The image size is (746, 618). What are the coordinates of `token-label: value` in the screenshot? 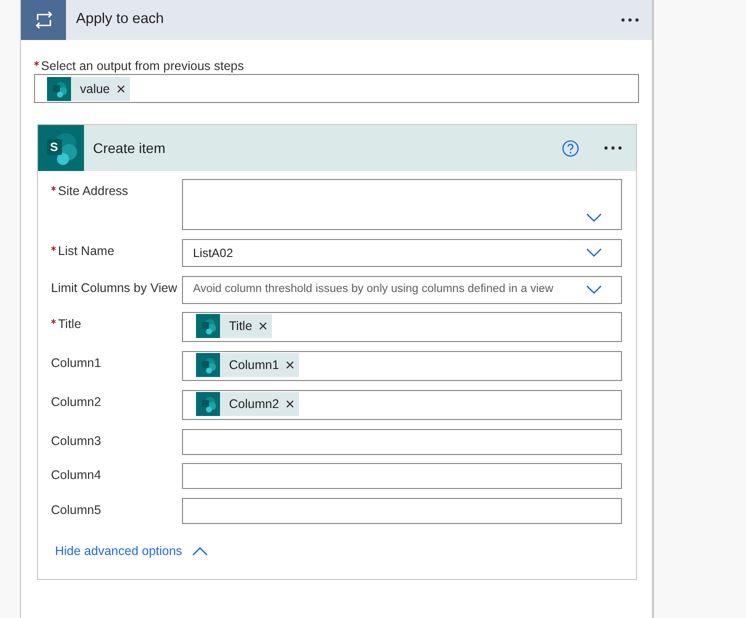 It's located at (95, 88).